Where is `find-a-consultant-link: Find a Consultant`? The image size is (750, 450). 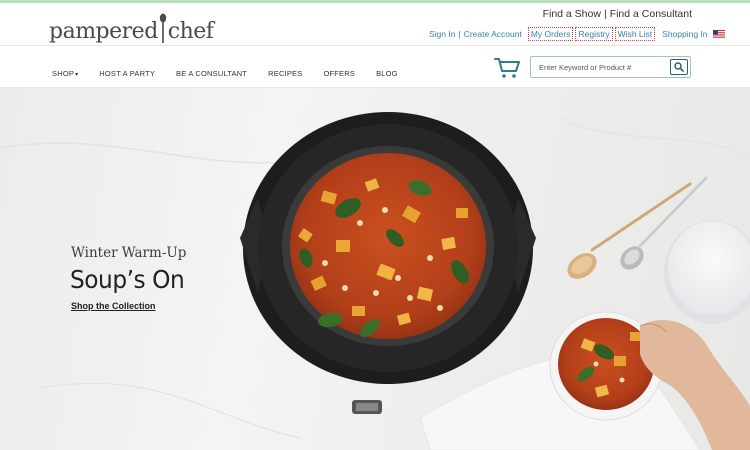
find-a-consultant-link: Find a Consultant is located at coordinates (651, 14).